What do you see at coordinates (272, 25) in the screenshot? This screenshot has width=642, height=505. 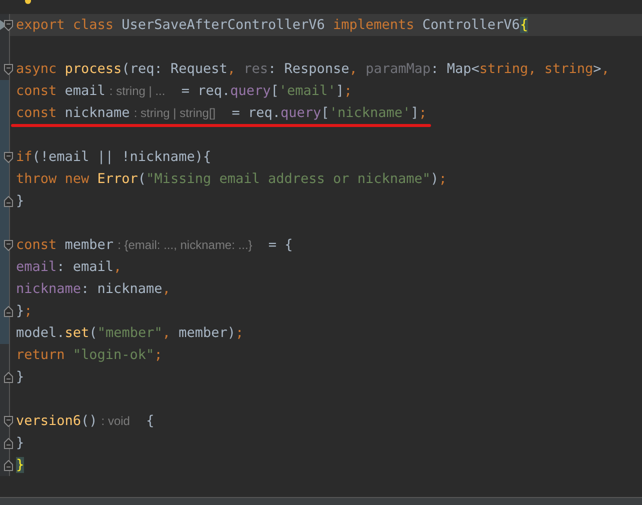 I see `code-line: export class UserSaveAfterControllerV6 implements ControllerV6{` at bounding box center [272, 25].